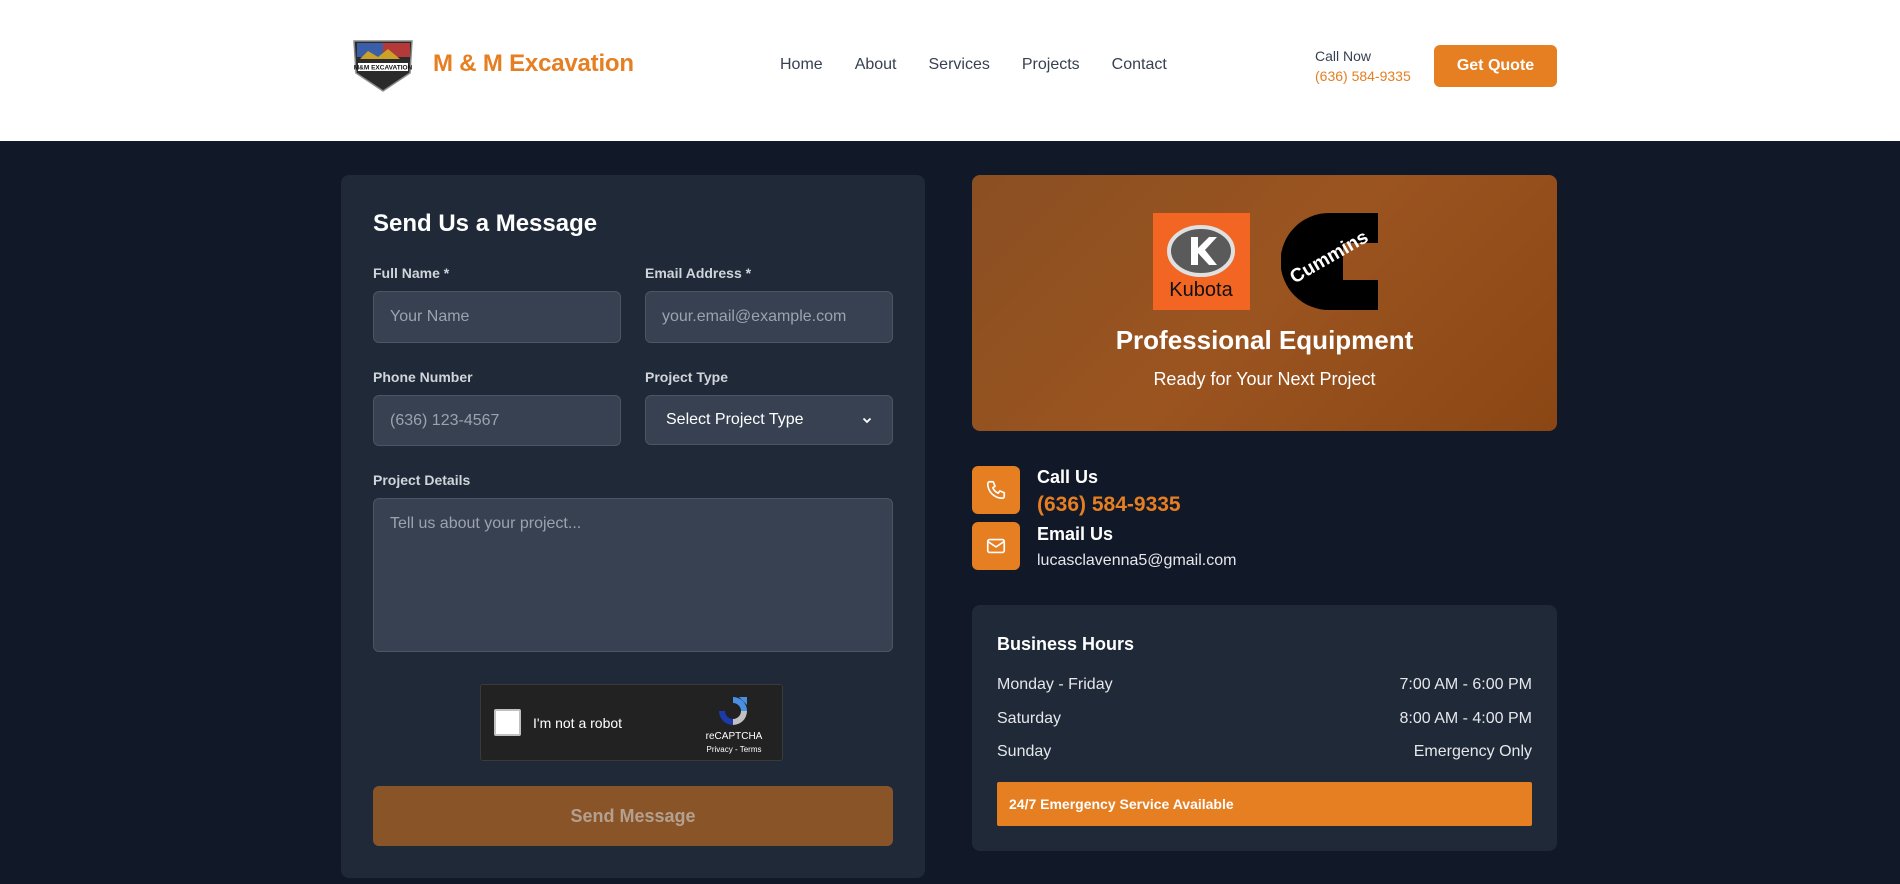 This screenshot has height=884, width=1900. What do you see at coordinates (734, 736) in the screenshot?
I see `recaptcha-brand: reCAPTCHA` at bounding box center [734, 736].